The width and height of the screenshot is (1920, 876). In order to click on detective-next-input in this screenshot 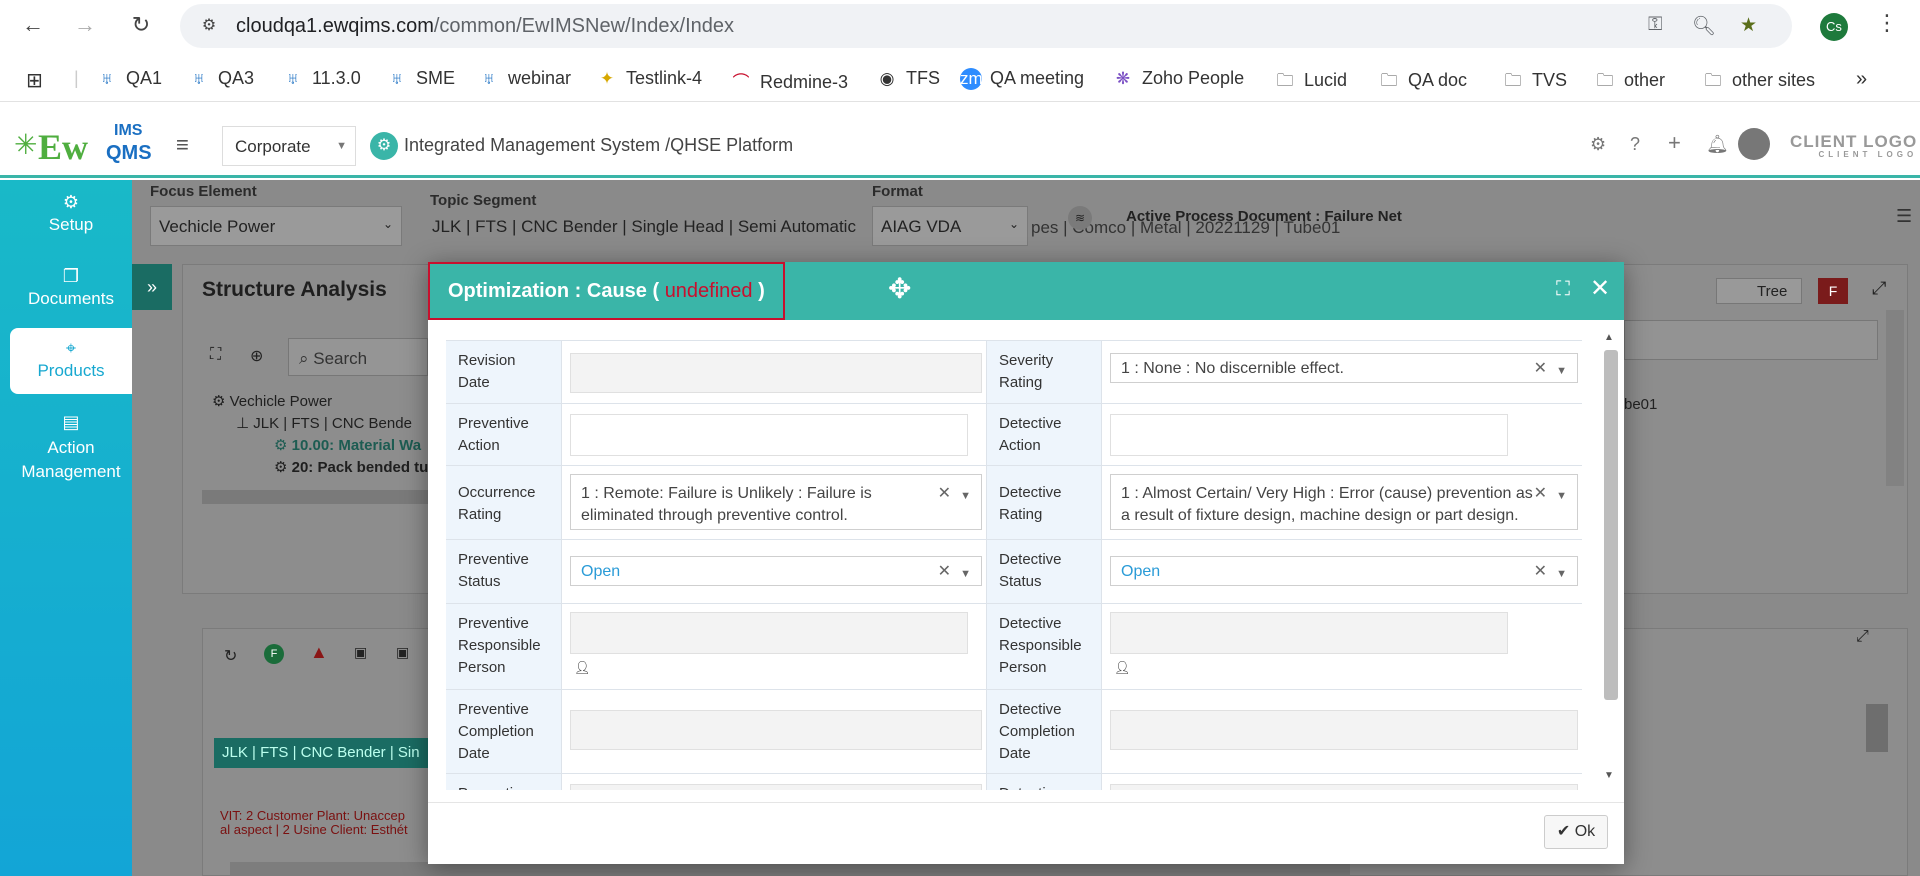, I will do `click(1344, 787)`.